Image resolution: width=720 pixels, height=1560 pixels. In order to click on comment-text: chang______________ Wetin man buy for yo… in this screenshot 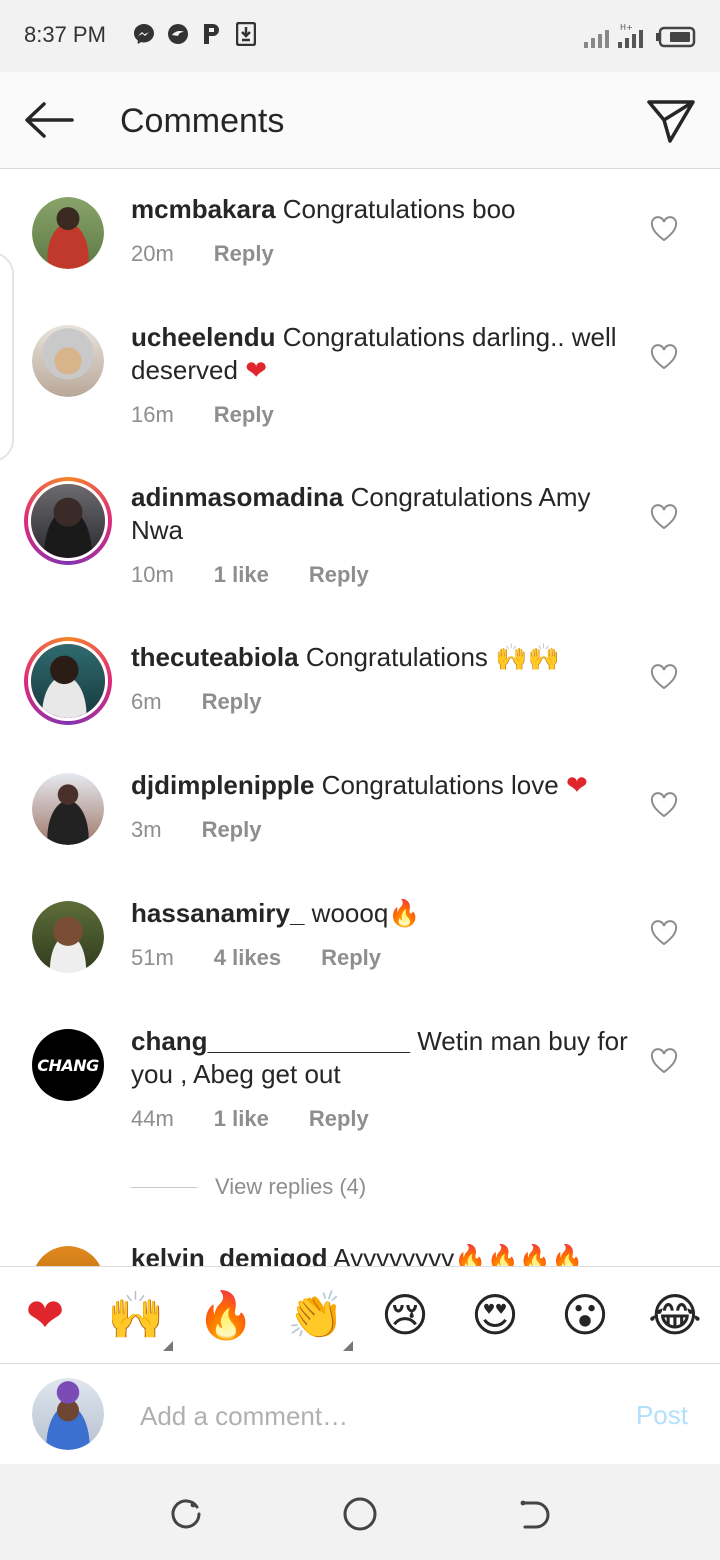, I will do `click(381, 1058)`.